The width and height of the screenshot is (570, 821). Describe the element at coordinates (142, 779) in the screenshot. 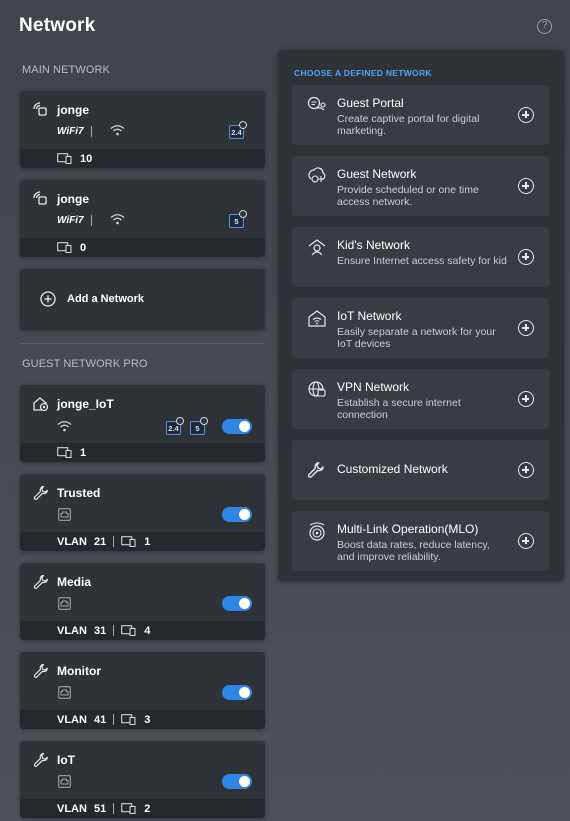

I see `guest-network-card: IoT VLAN 51 2` at that location.